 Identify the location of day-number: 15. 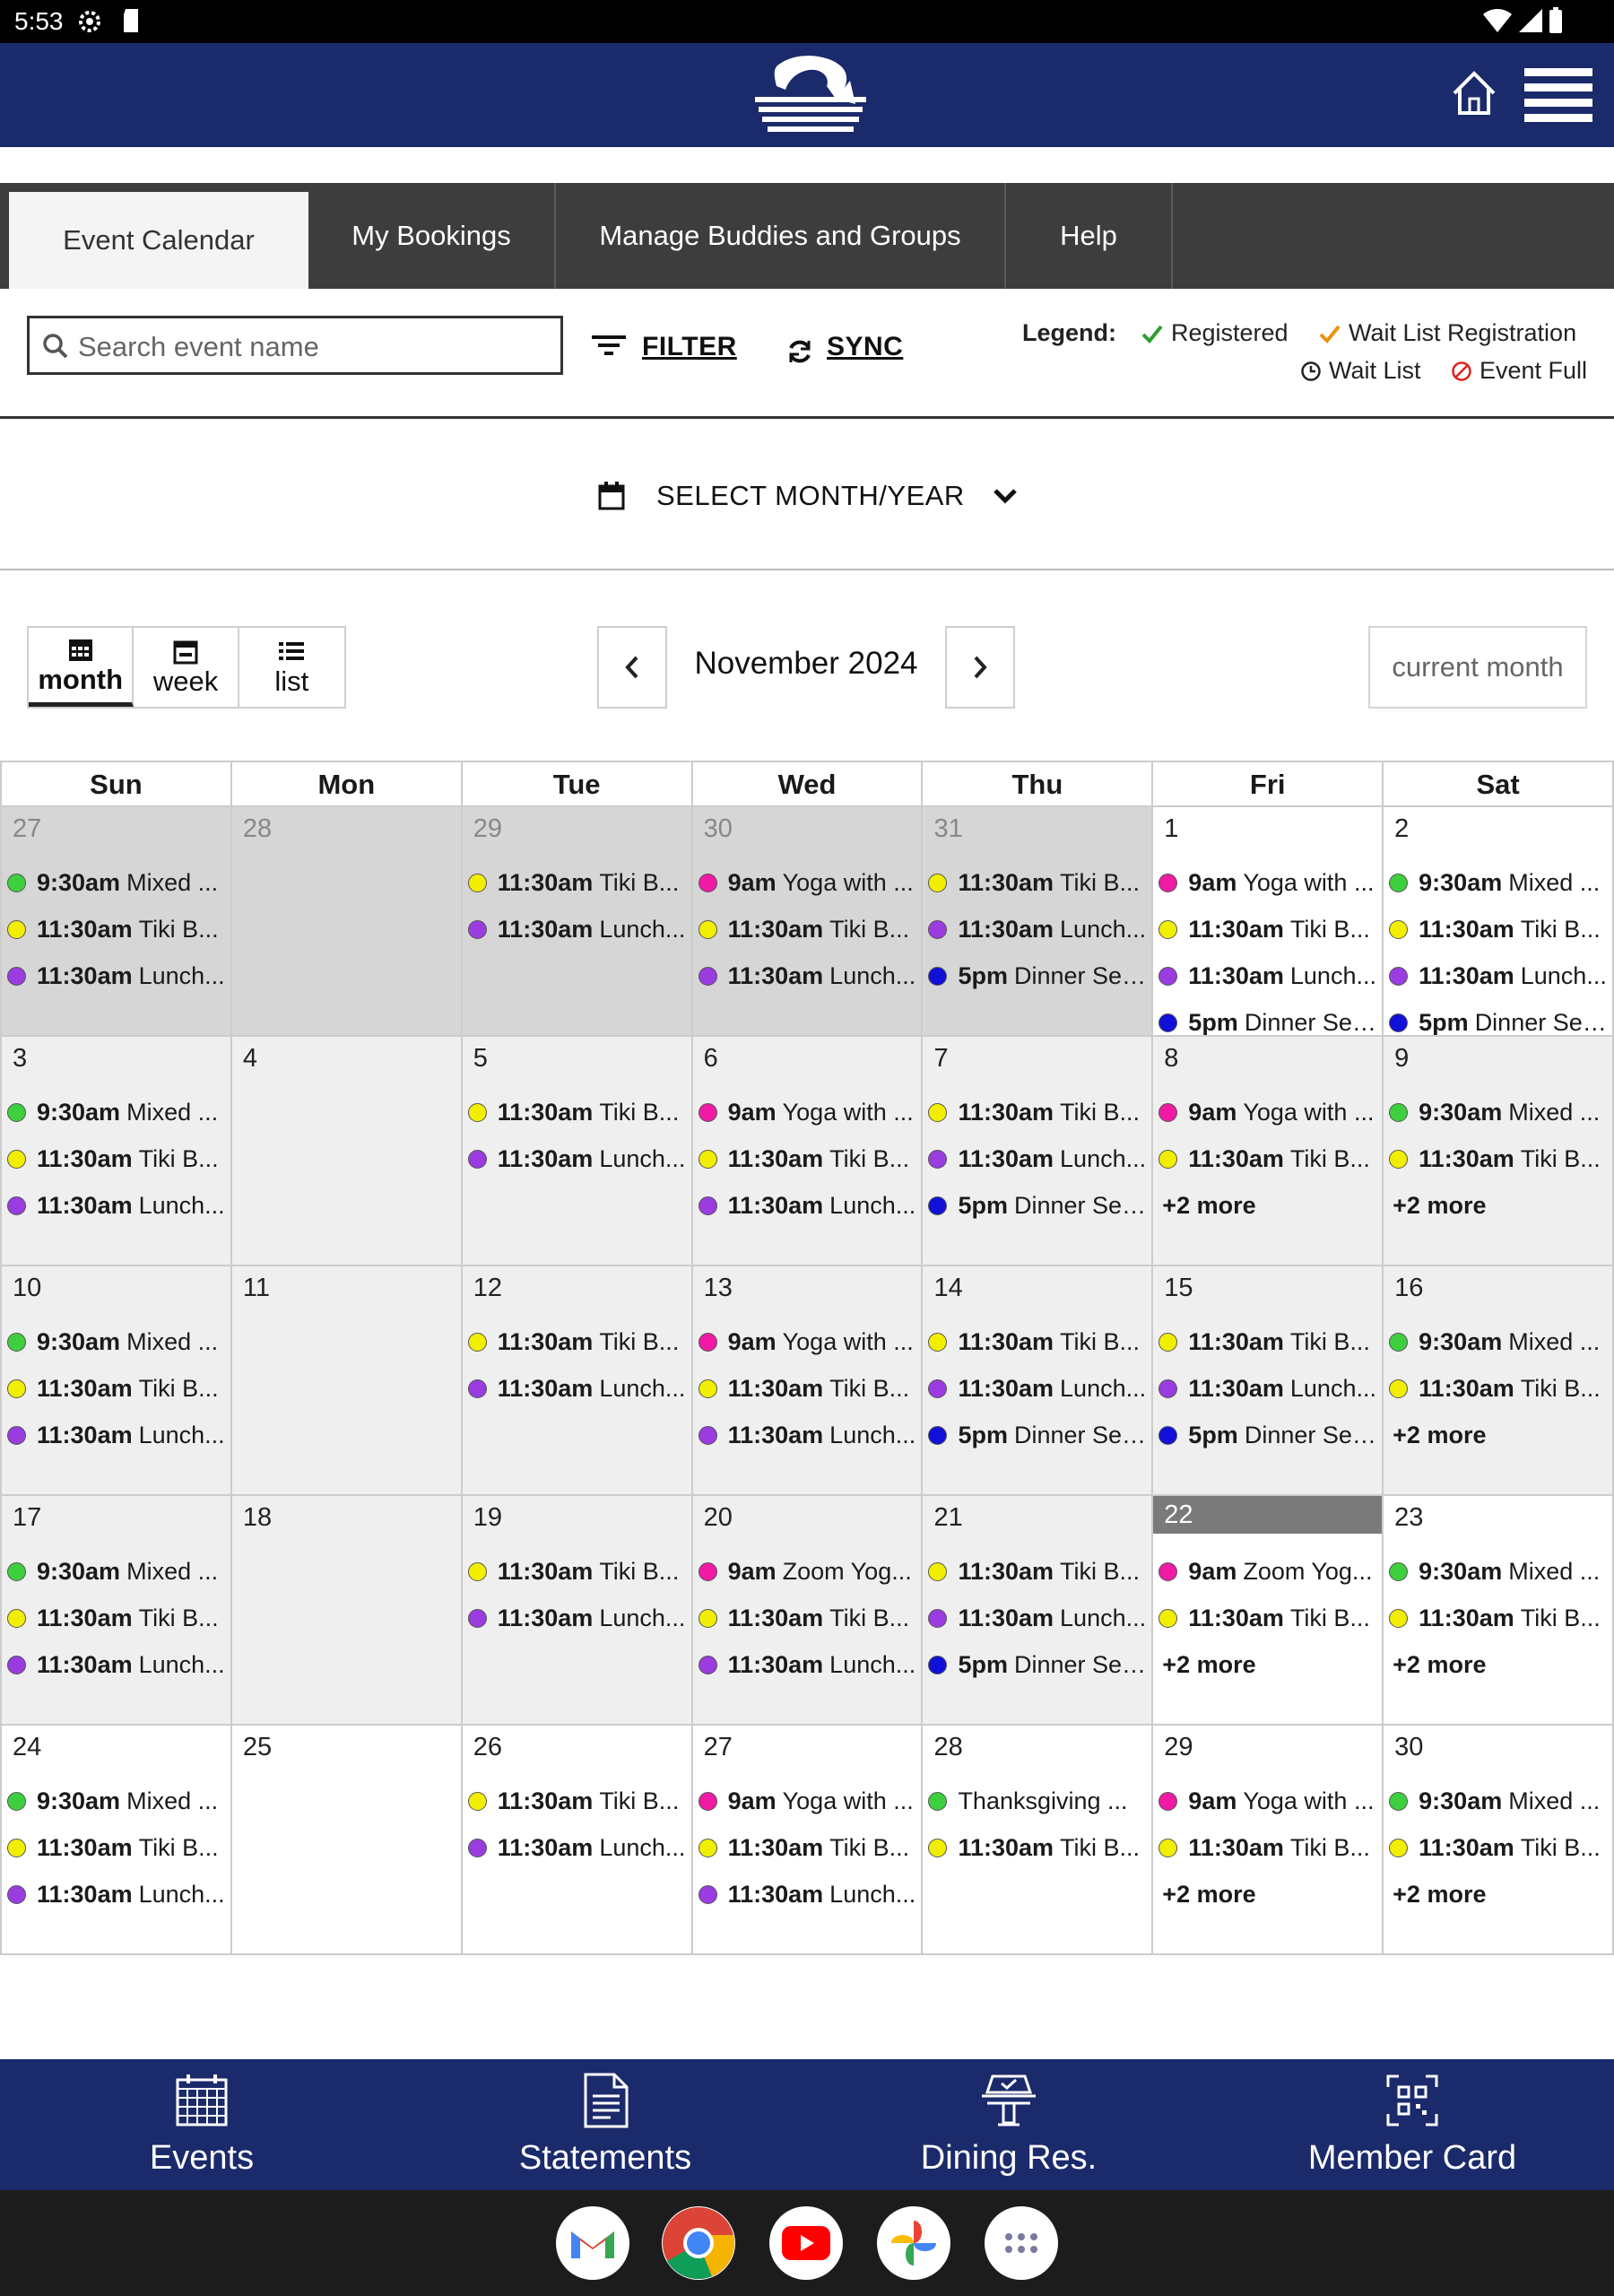
(1178, 1288).